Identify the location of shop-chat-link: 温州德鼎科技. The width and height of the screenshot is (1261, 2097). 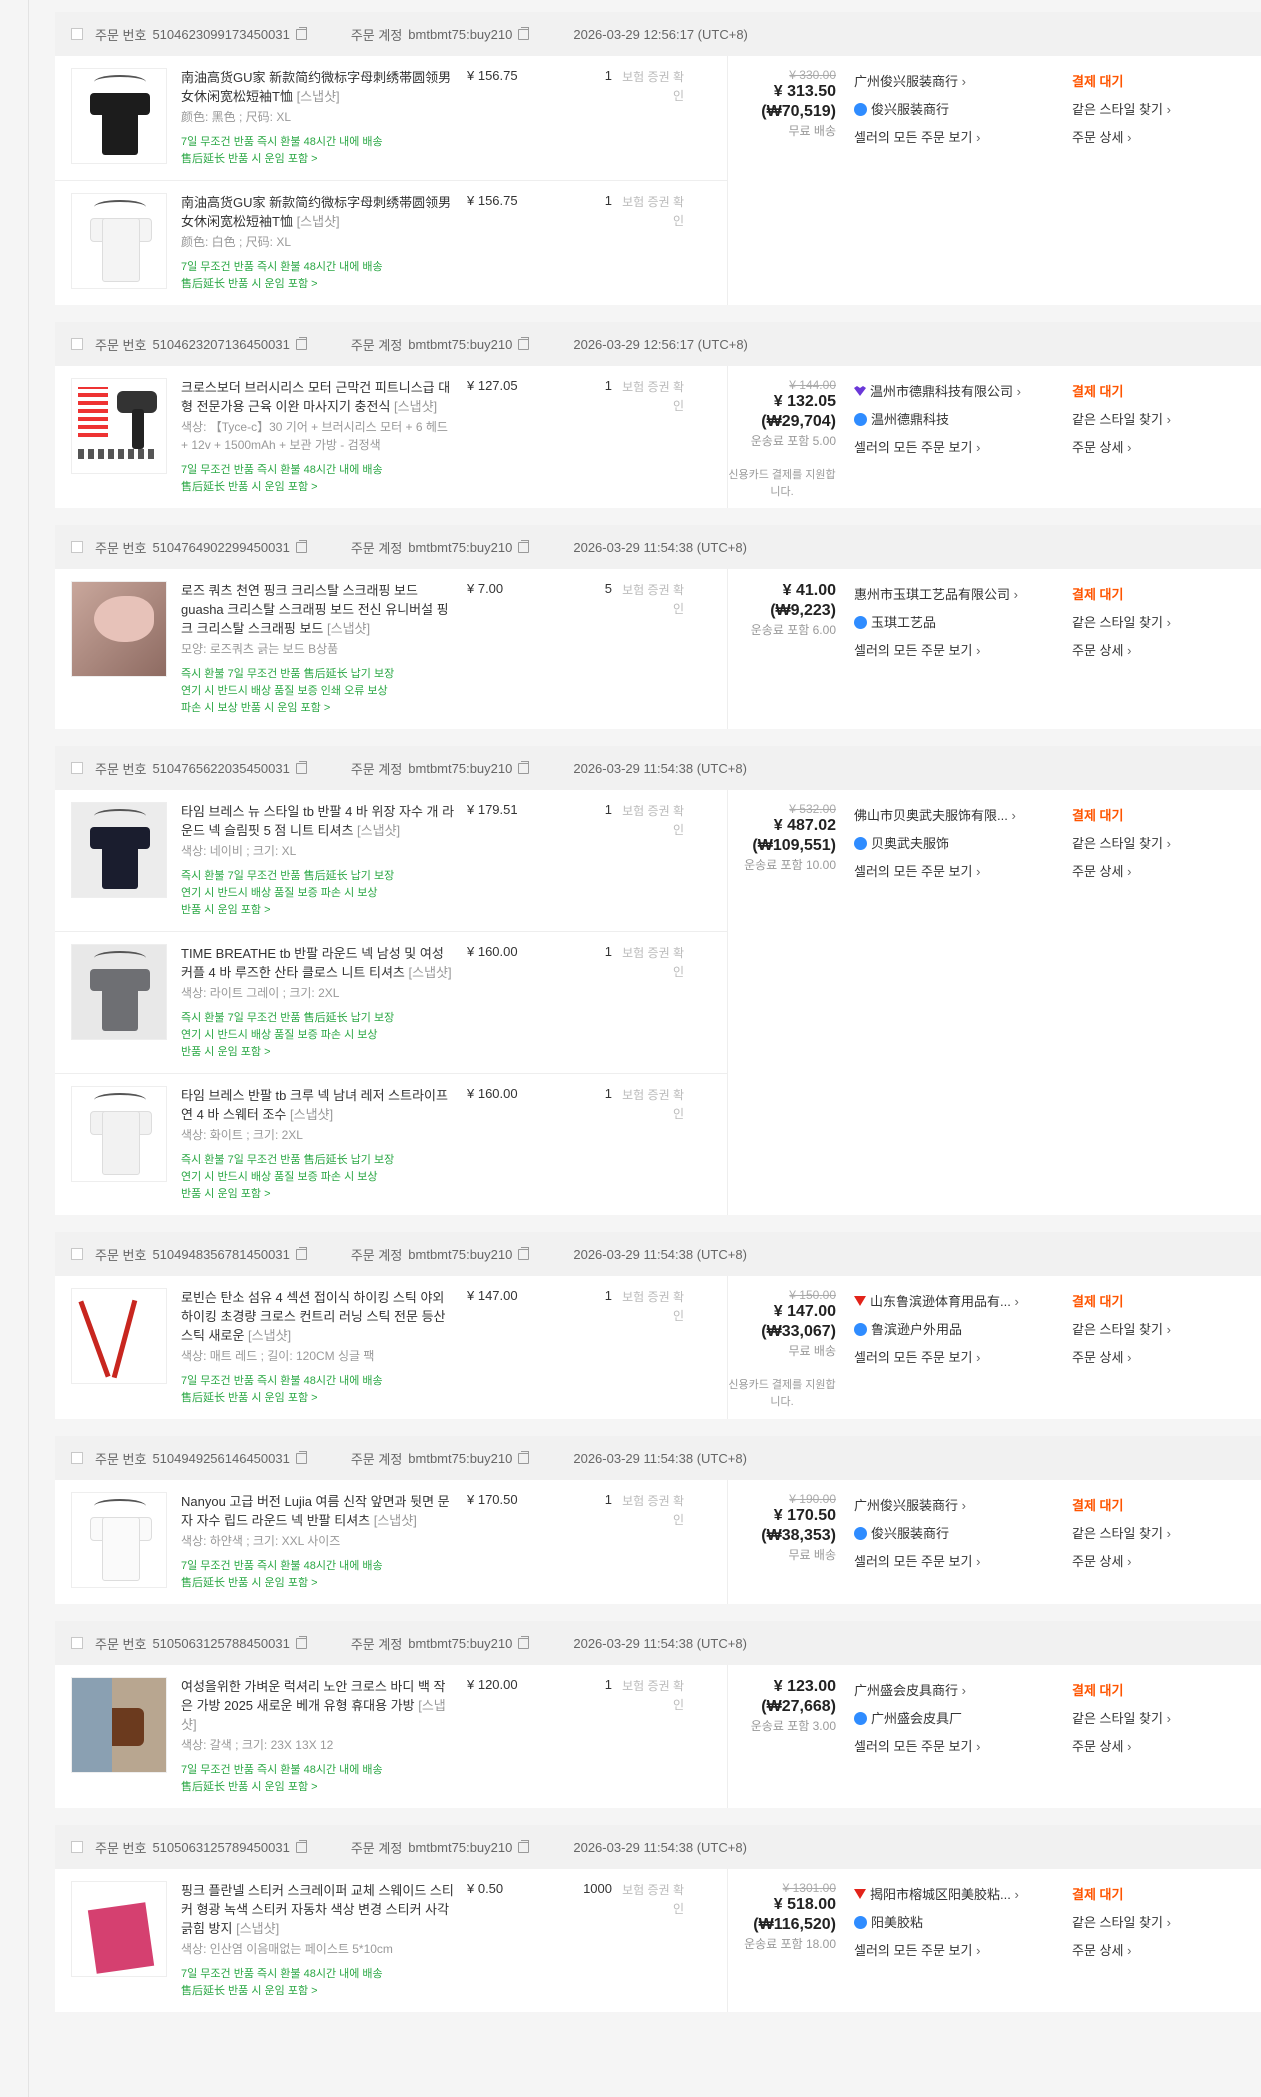
(963, 420).